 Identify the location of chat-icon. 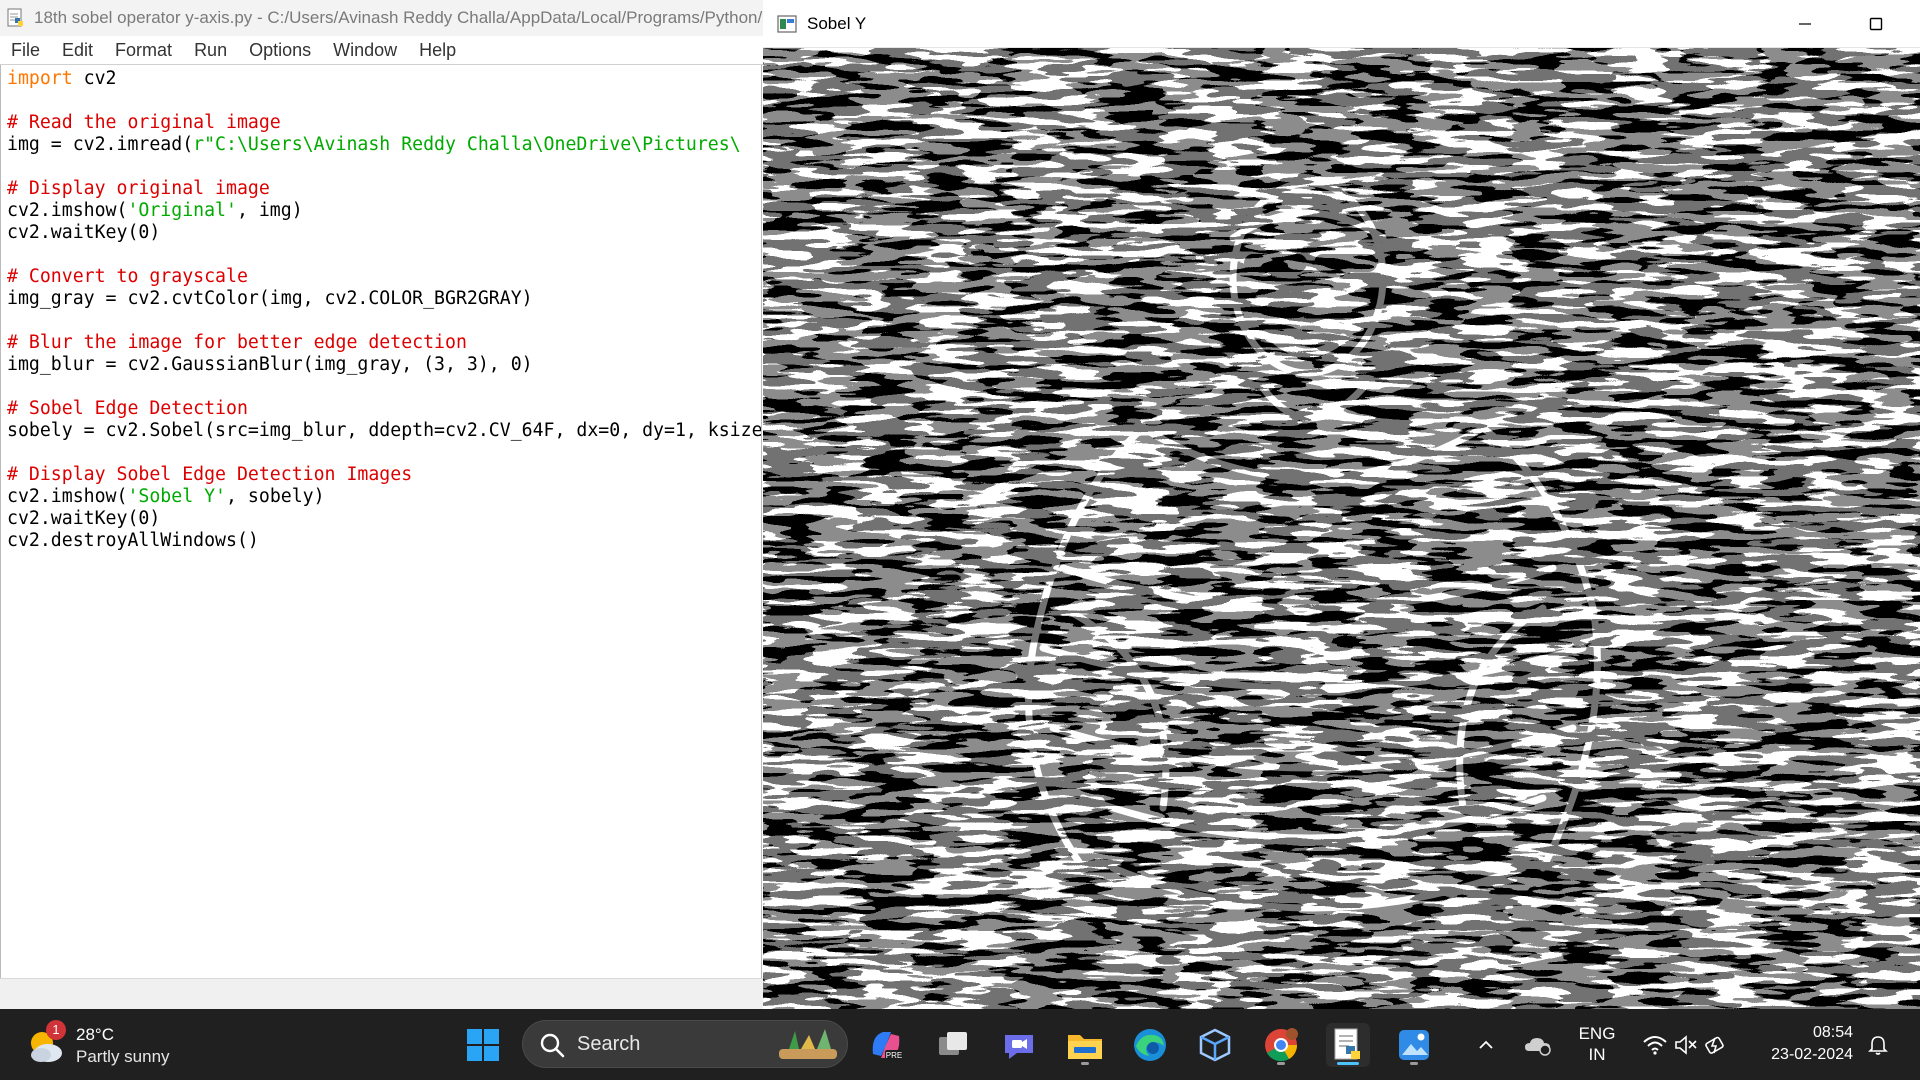
(1019, 1047).